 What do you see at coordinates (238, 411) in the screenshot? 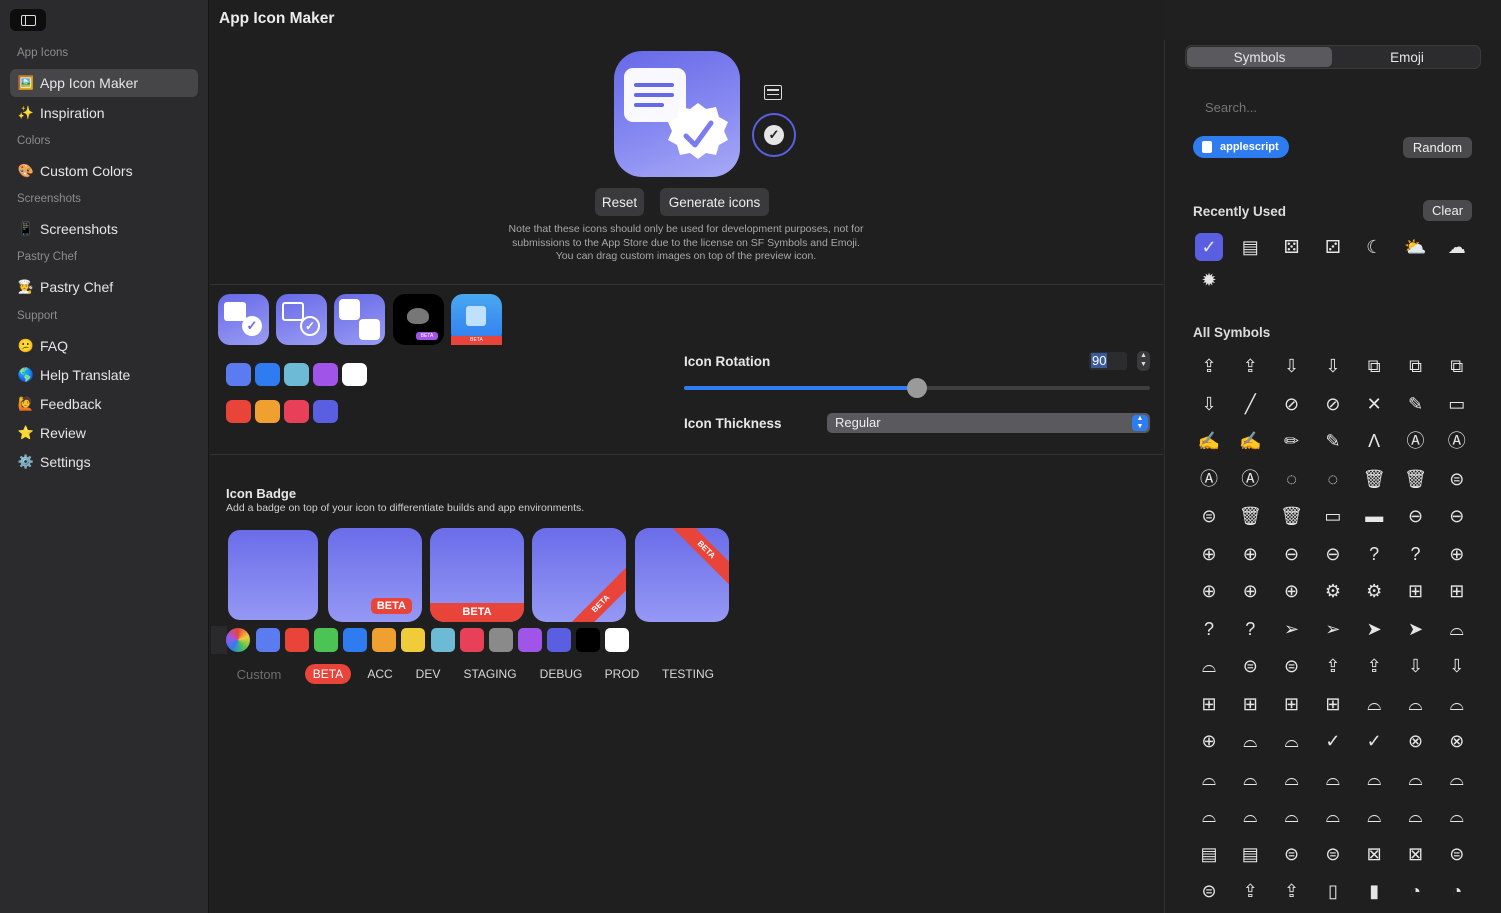
I see `color-swatch-red` at bounding box center [238, 411].